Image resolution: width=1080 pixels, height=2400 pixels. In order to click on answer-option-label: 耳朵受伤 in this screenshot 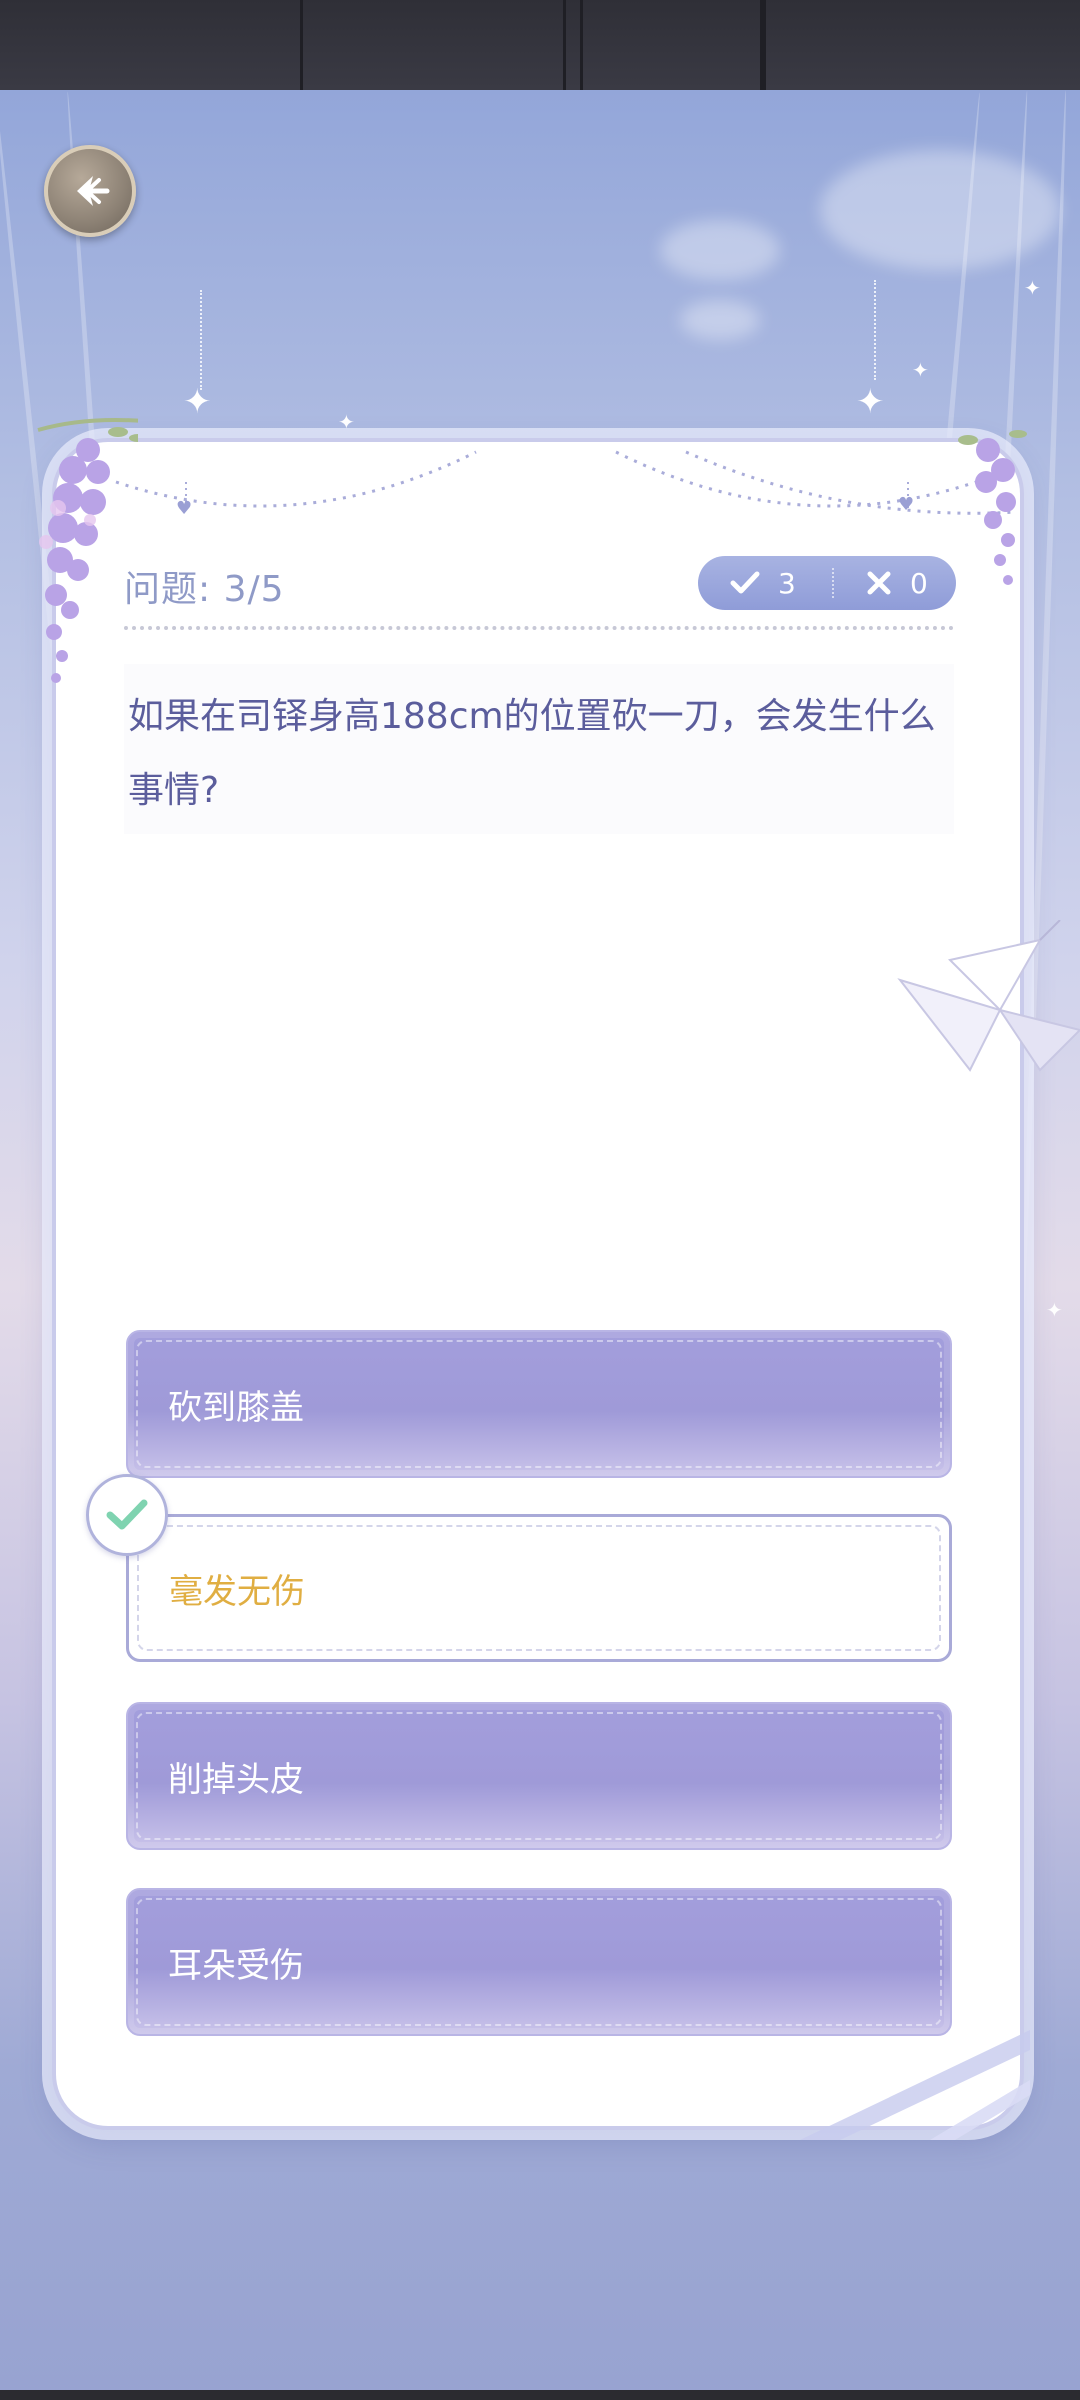, I will do `click(236, 1965)`.